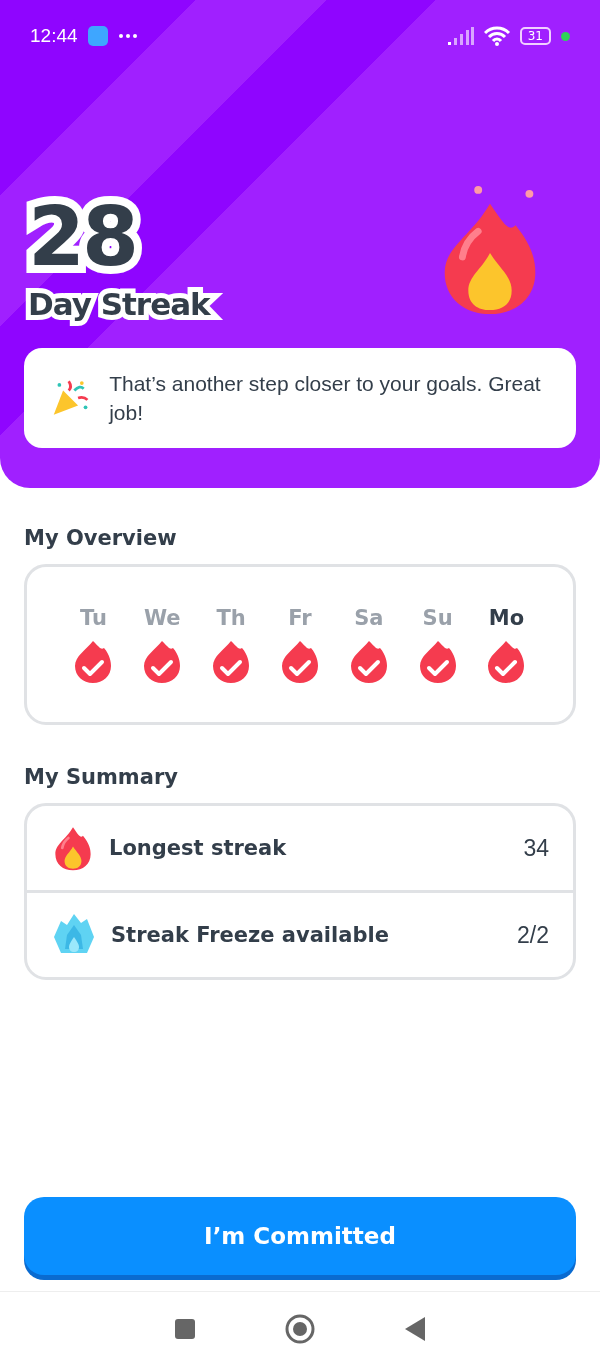 The image size is (600, 1366). I want to click on summary-value: 34, so click(536, 848).